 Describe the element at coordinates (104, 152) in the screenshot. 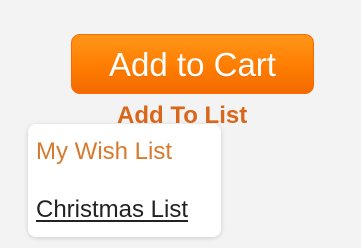

I see `list-item-my-wish-list: My Wish List` at that location.